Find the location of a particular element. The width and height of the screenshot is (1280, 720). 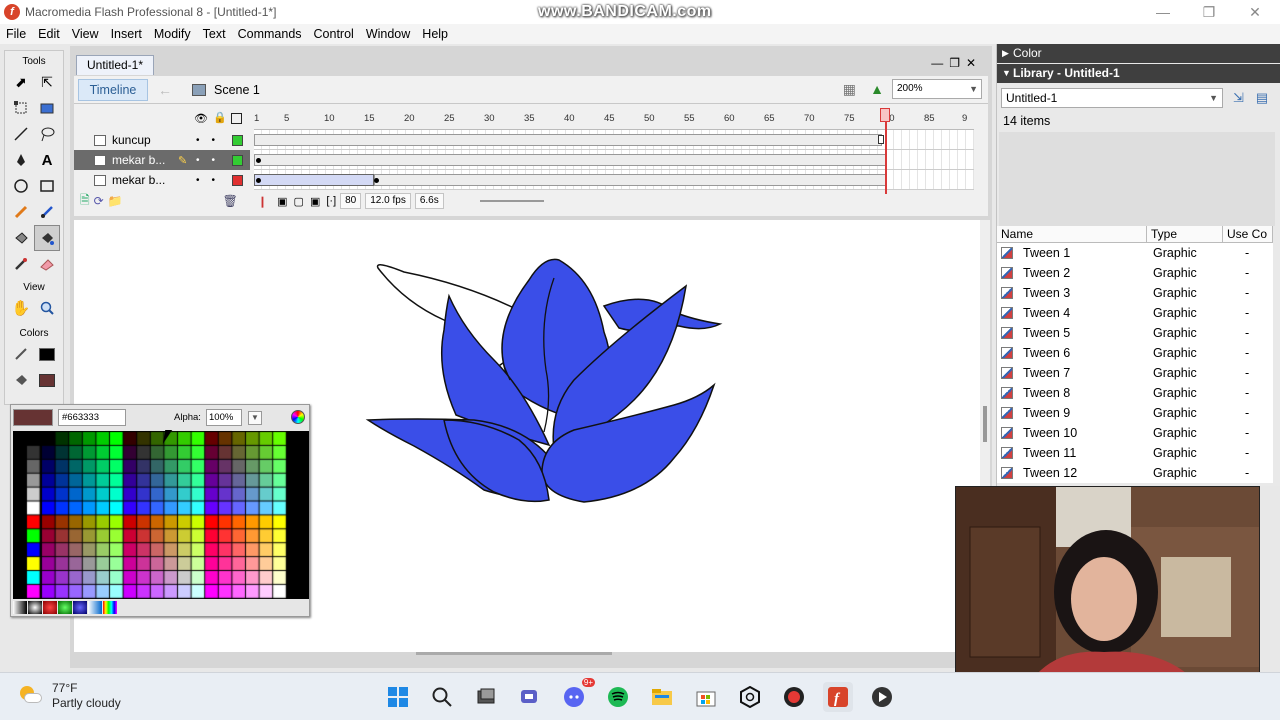

alpha-dropdown-button: ▼ is located at coordinates (255, 418).